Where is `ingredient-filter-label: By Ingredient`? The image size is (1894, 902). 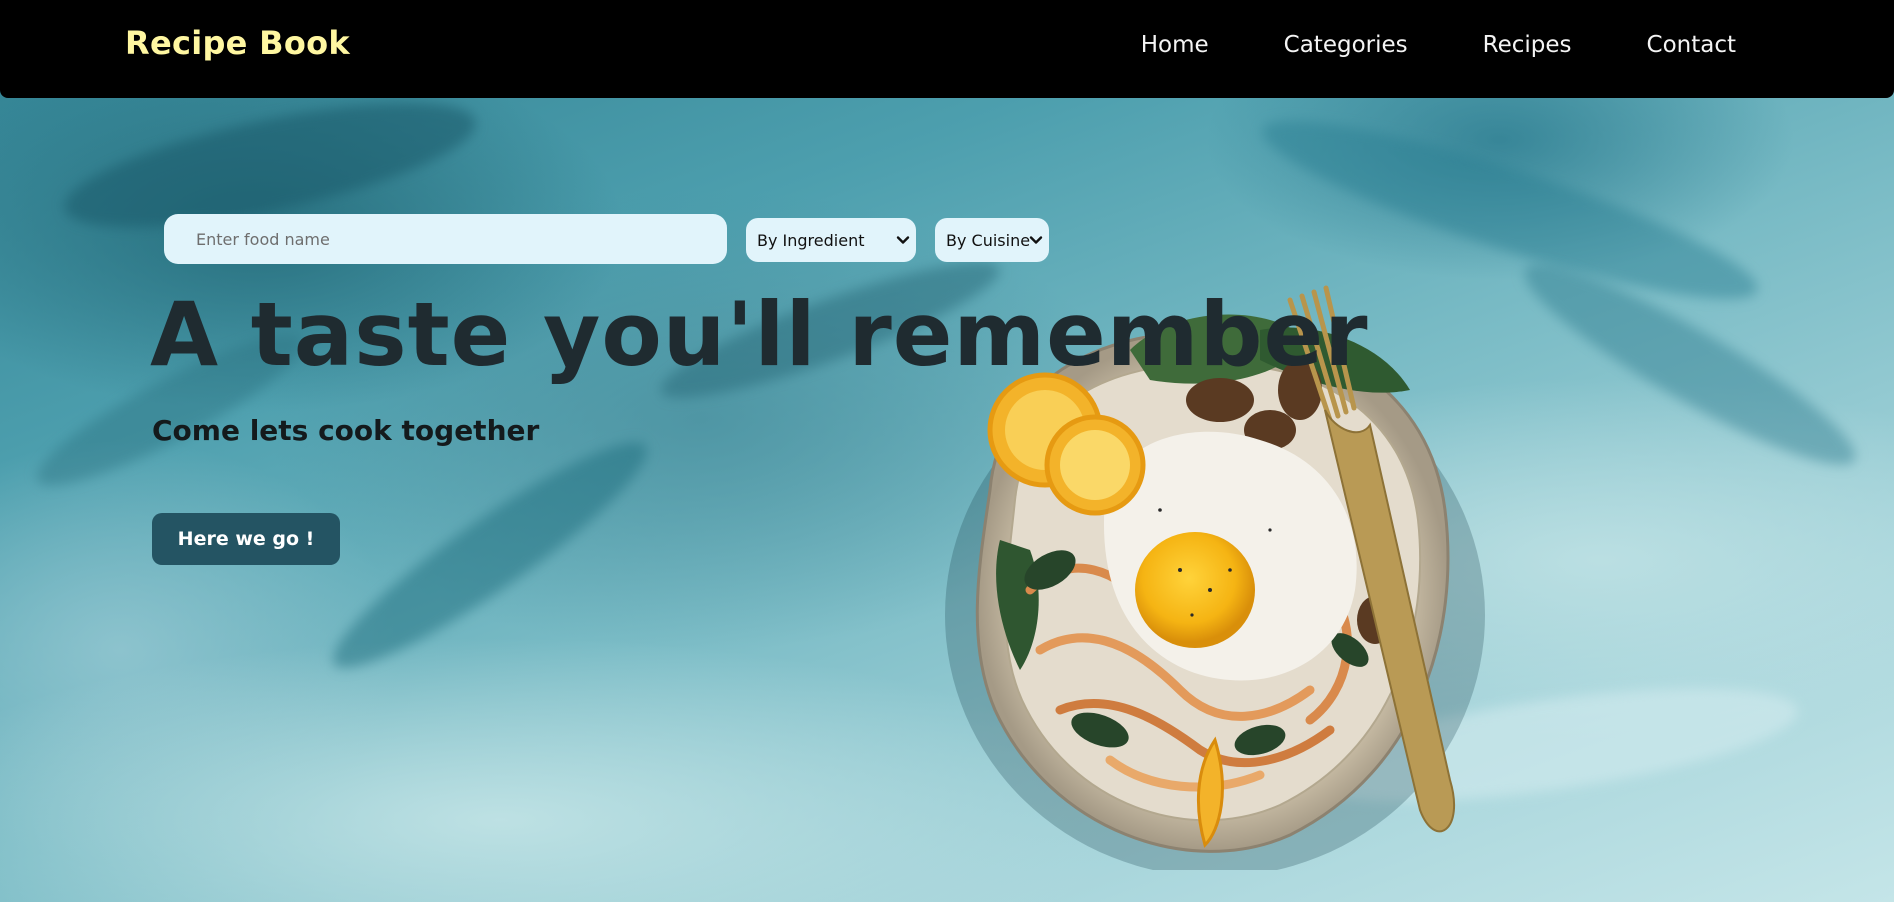 ingredient-filter-label: By Ingredient is located at coordinates (811, 240).